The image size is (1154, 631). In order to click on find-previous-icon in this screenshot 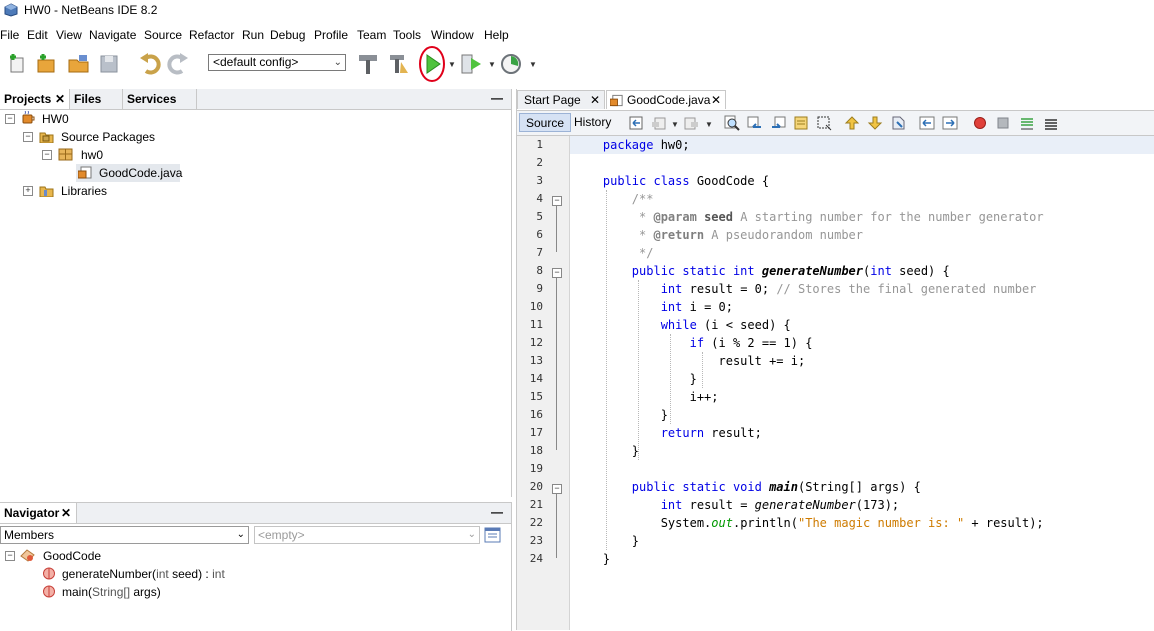, I will do `click(755, 123)`.